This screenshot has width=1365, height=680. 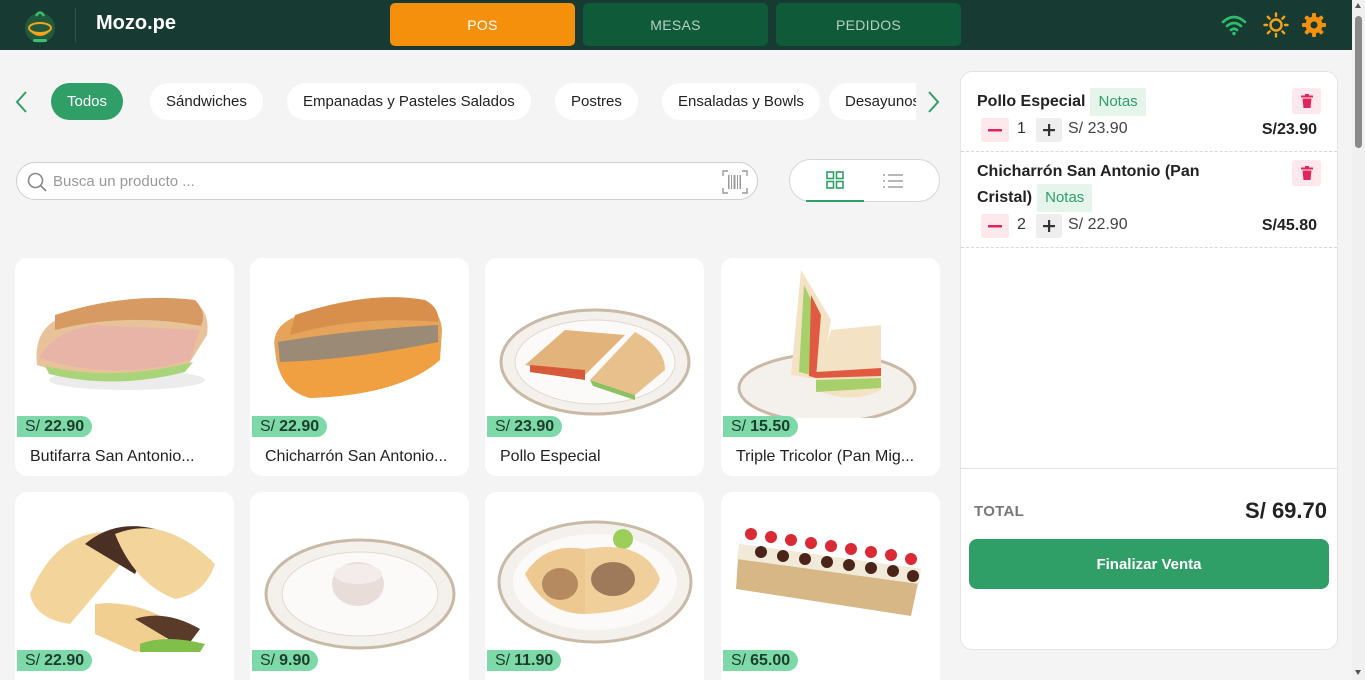 What do you see at coordinates (1289, 129) in the screenshot?
I see `line-total: S/23.90` at bounding box center [1289, 129].